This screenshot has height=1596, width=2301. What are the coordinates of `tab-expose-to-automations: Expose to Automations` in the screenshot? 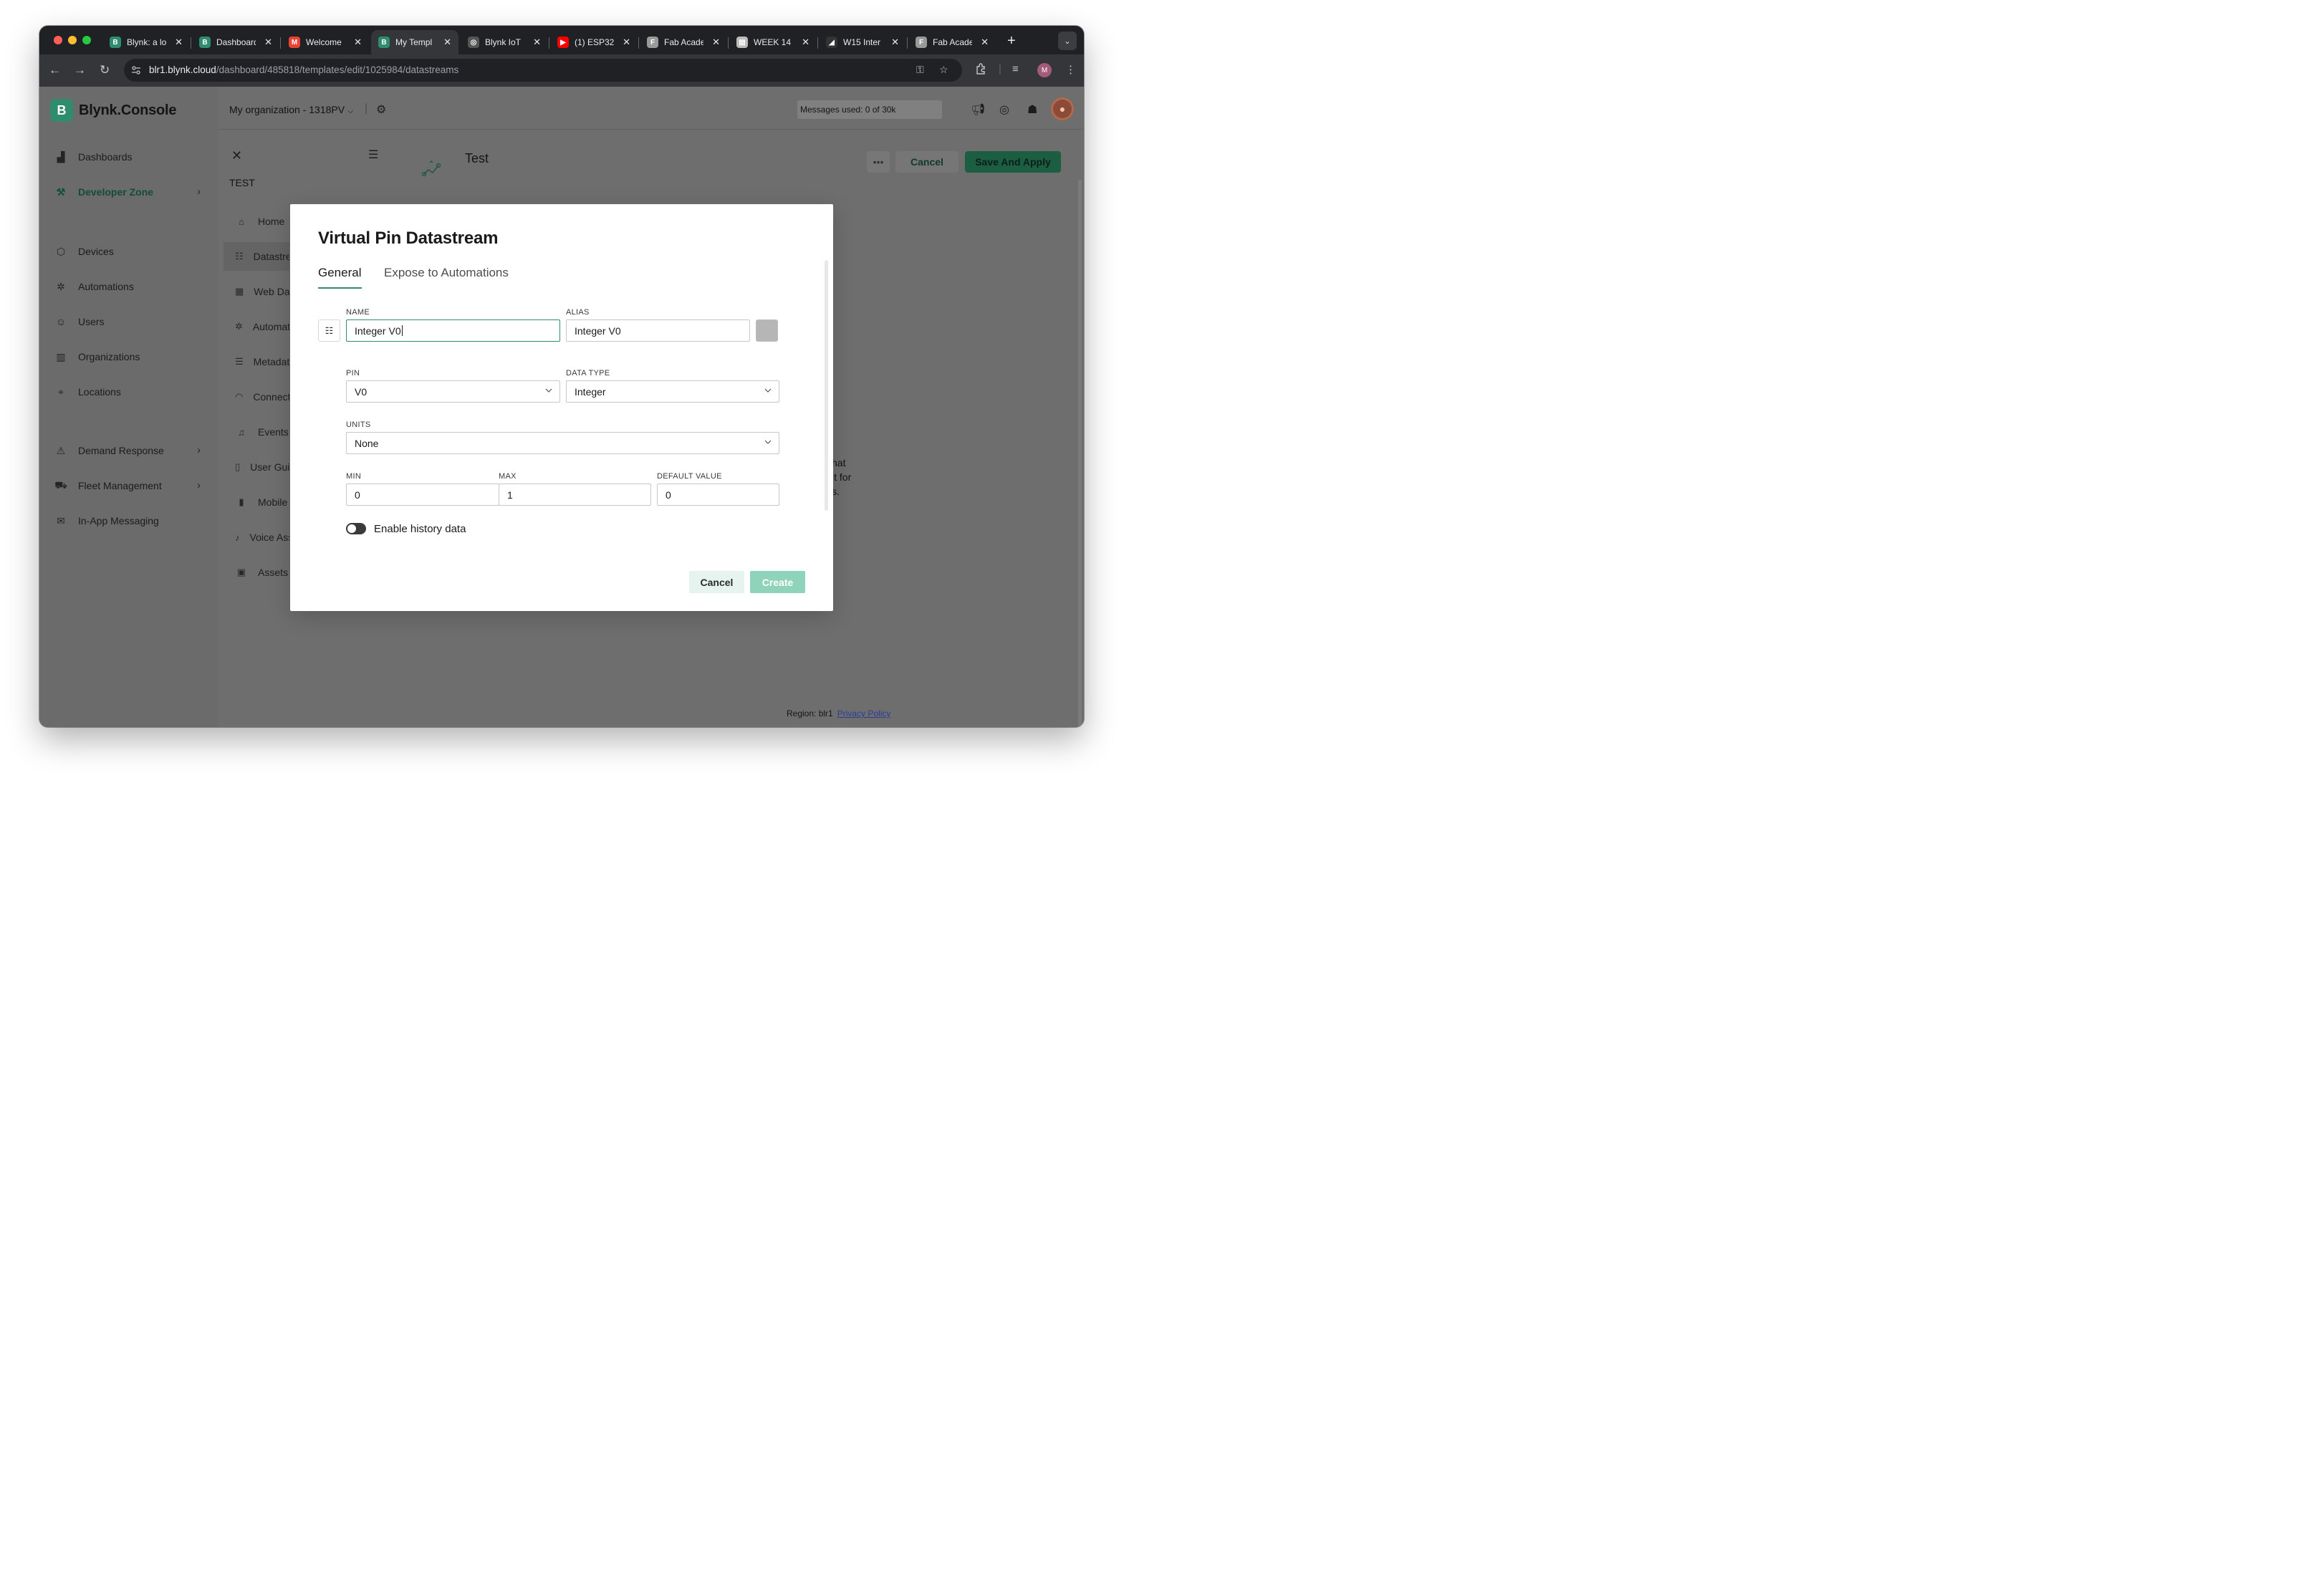 It's located at (446, 273).